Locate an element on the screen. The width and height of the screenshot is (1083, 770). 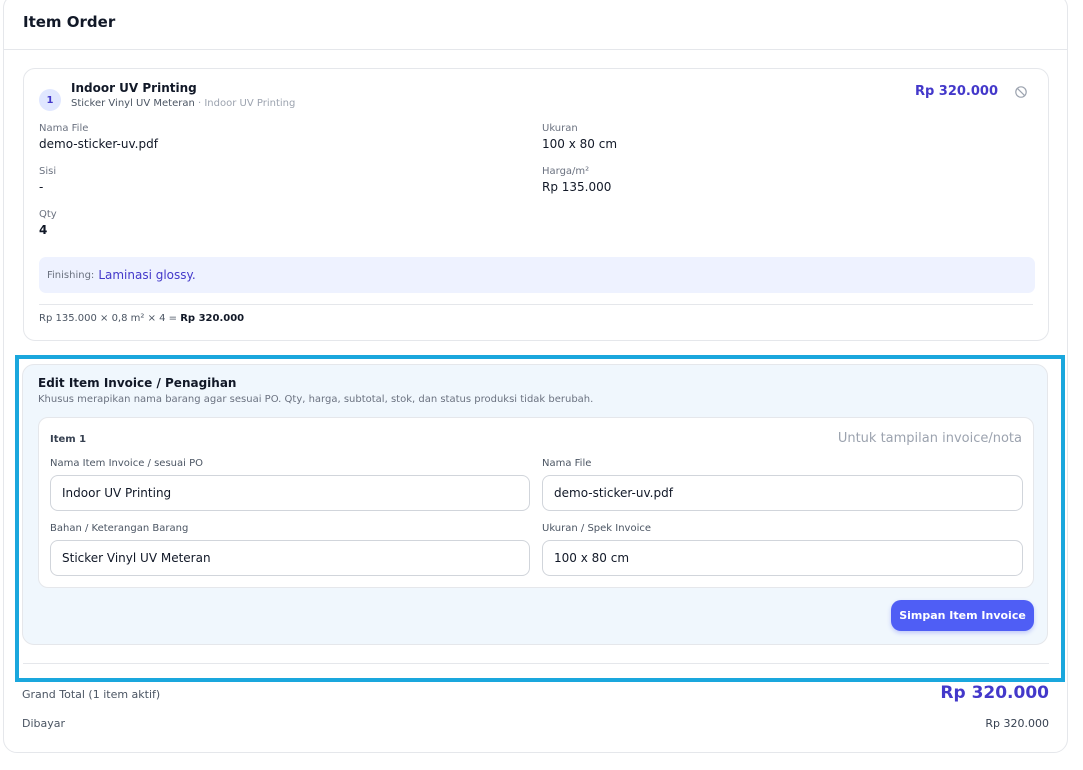
calc-total: Rp 320.000 is located at coordinates (212, 318).